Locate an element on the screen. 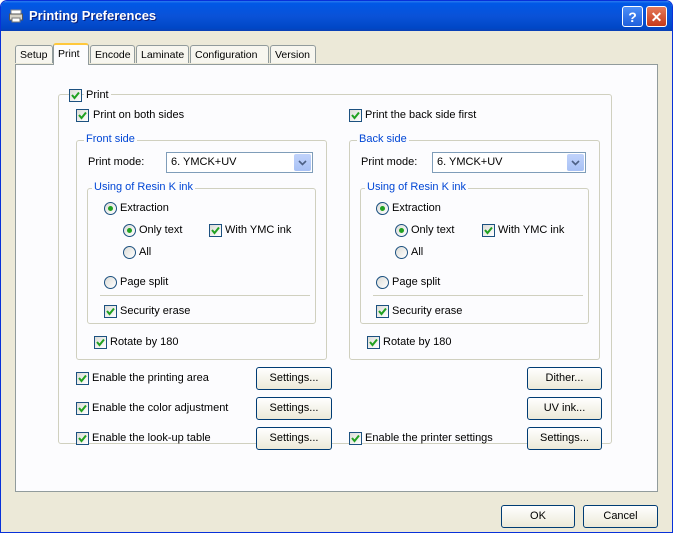  front-resin-divider is located at coordinates (205, 295).